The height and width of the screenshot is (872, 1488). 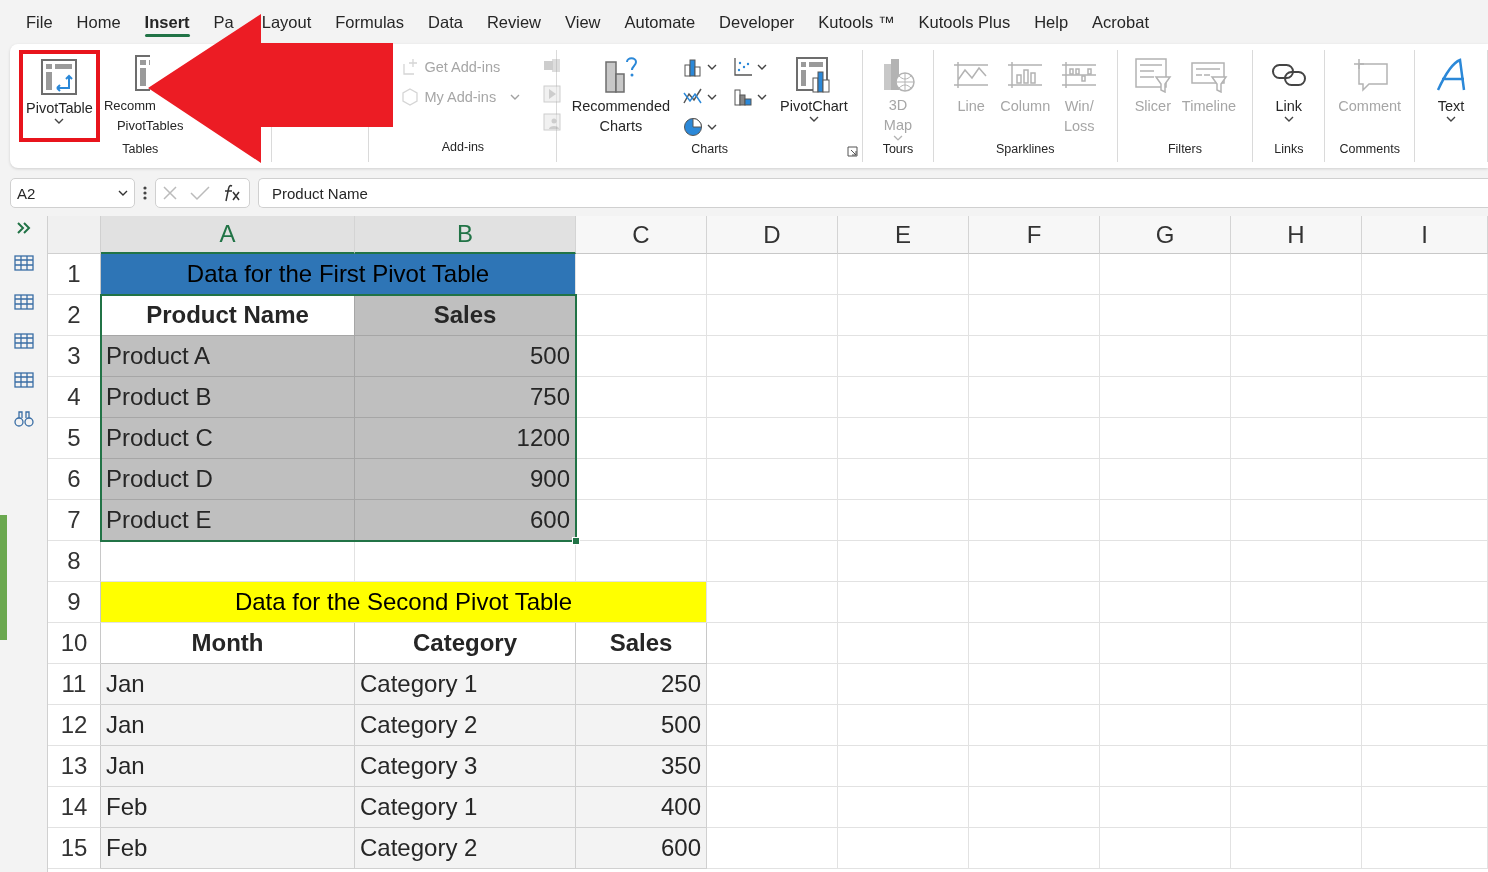 I want to click on table-cell: Feb, so click(x=228, y=848).